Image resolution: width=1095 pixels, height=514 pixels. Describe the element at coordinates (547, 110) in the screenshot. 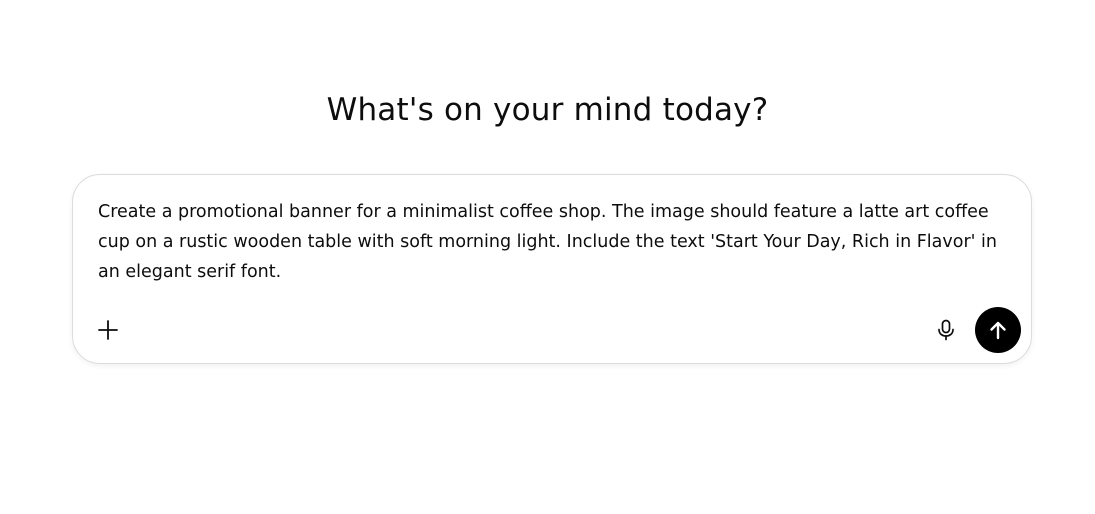

I see `page-title: What's on your mind today?` at that location.